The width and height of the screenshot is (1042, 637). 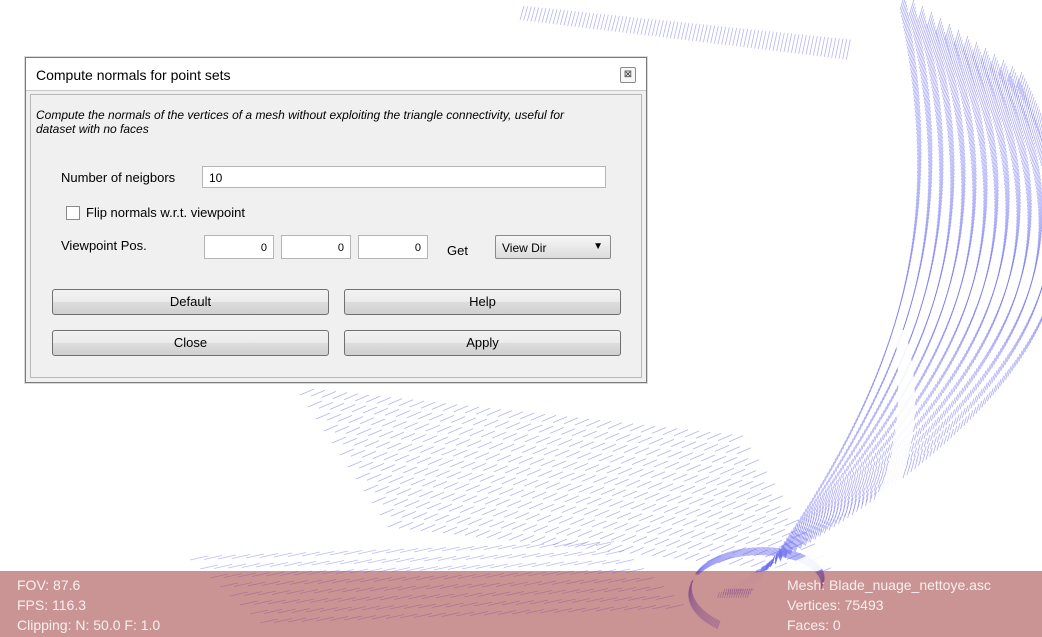 What do you see at coordinates (814, 625) in the screenshot?
I see `face-count: Faces: 0` at bounding box center [814, 625].